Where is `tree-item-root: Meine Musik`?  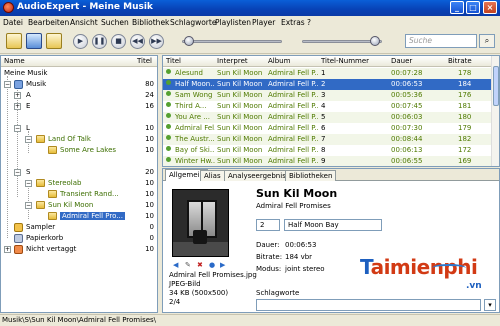 tree-item-root: Meine Musik is located at coordinates (79, 73).